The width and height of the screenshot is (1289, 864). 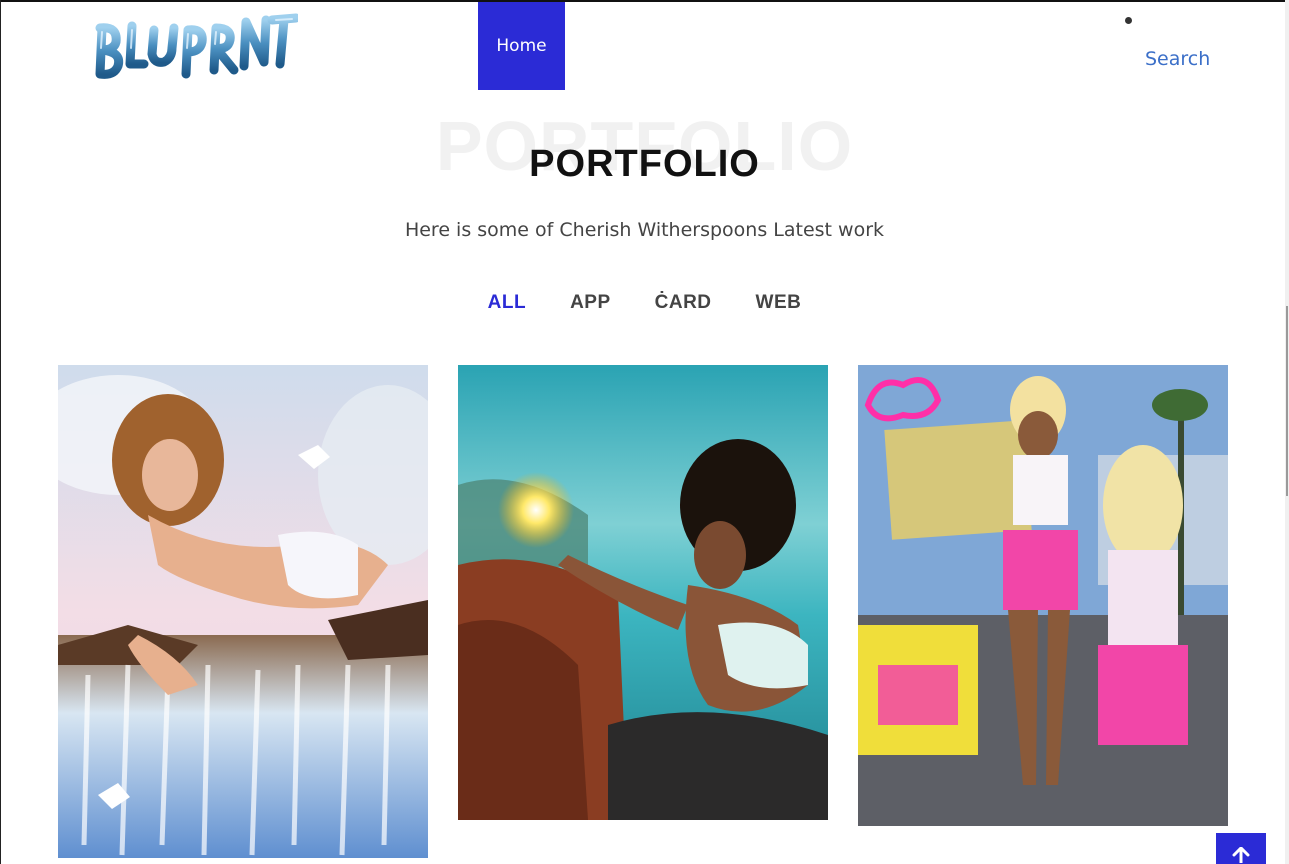 I want to click on portfolio-filters: ALL APP ĊARD WEB, so click(x=644, y=303).